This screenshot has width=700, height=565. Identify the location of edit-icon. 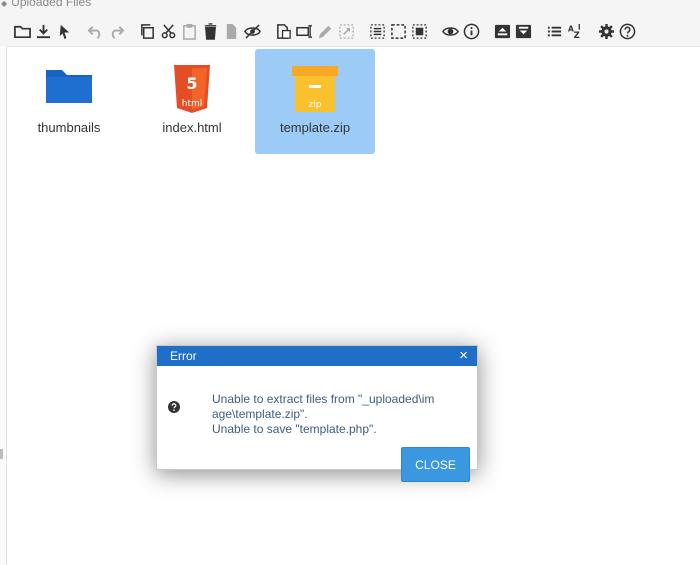
(325, 31).